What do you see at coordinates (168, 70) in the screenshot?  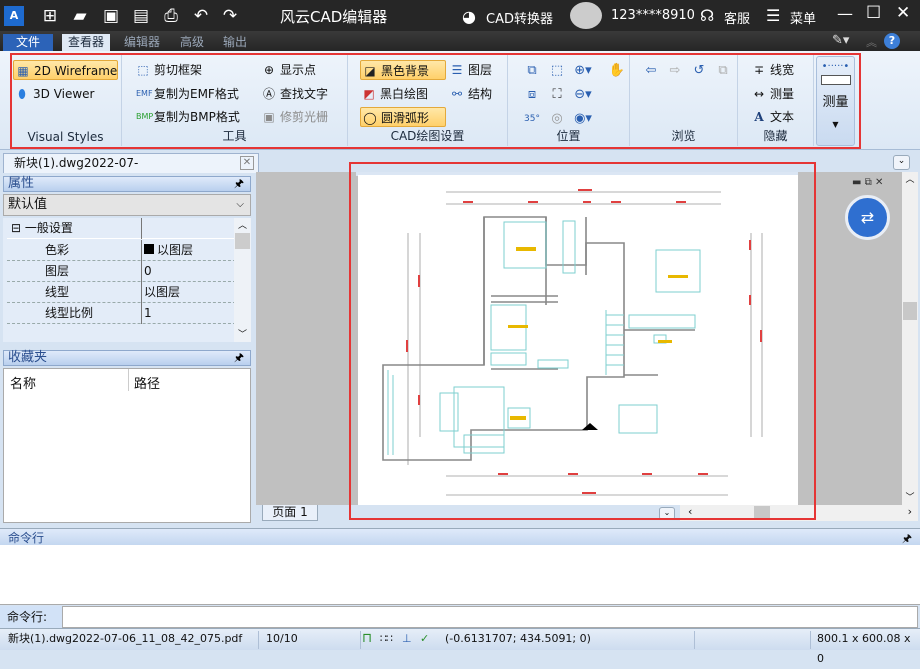 I see `clip-frame-button: ⬚ 剪切框架` at bounding box center [168, 70].